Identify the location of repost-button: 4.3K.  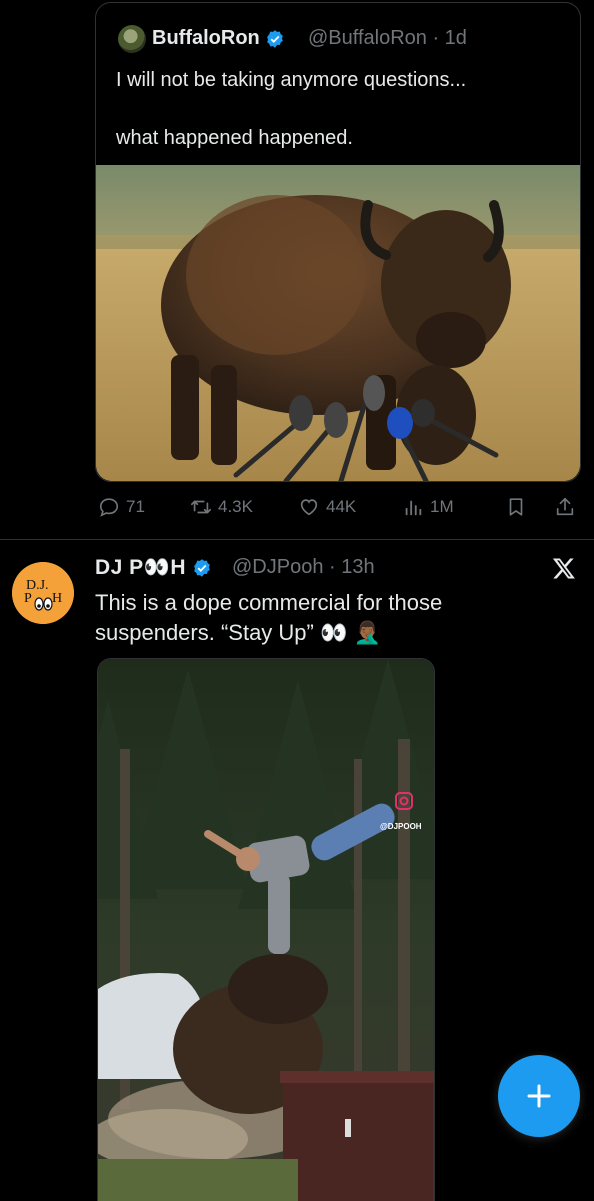
(221, 507).